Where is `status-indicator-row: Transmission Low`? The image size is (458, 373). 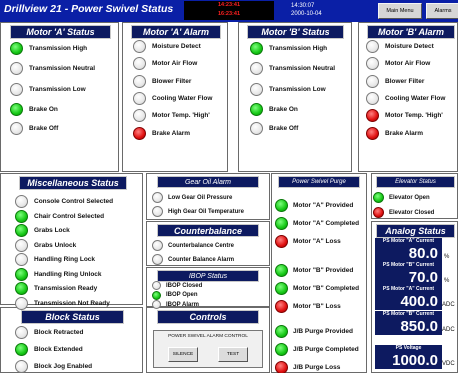 status-indicator-row: Transmission Low is located at coordinates (288, 89).